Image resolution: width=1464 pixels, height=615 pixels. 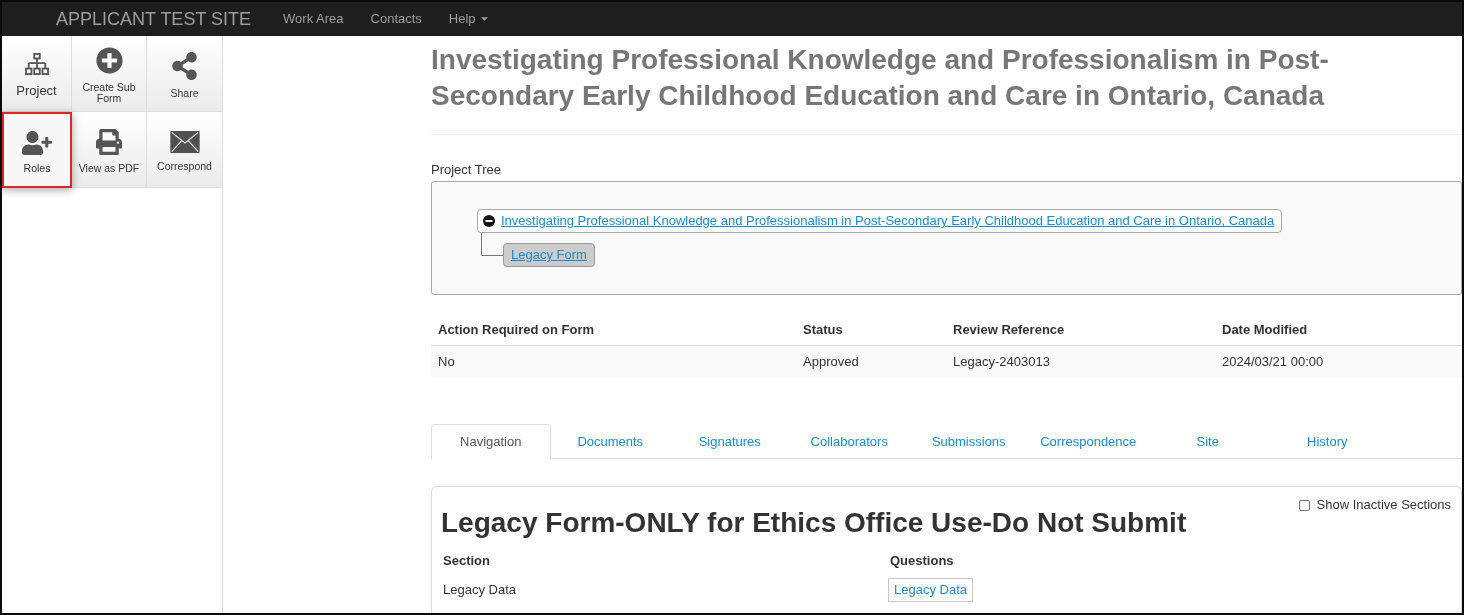 What do you see at coordinates (969, 441) in the screenshot?
I see `tab: Submissions` at bounding box center [969, 441].